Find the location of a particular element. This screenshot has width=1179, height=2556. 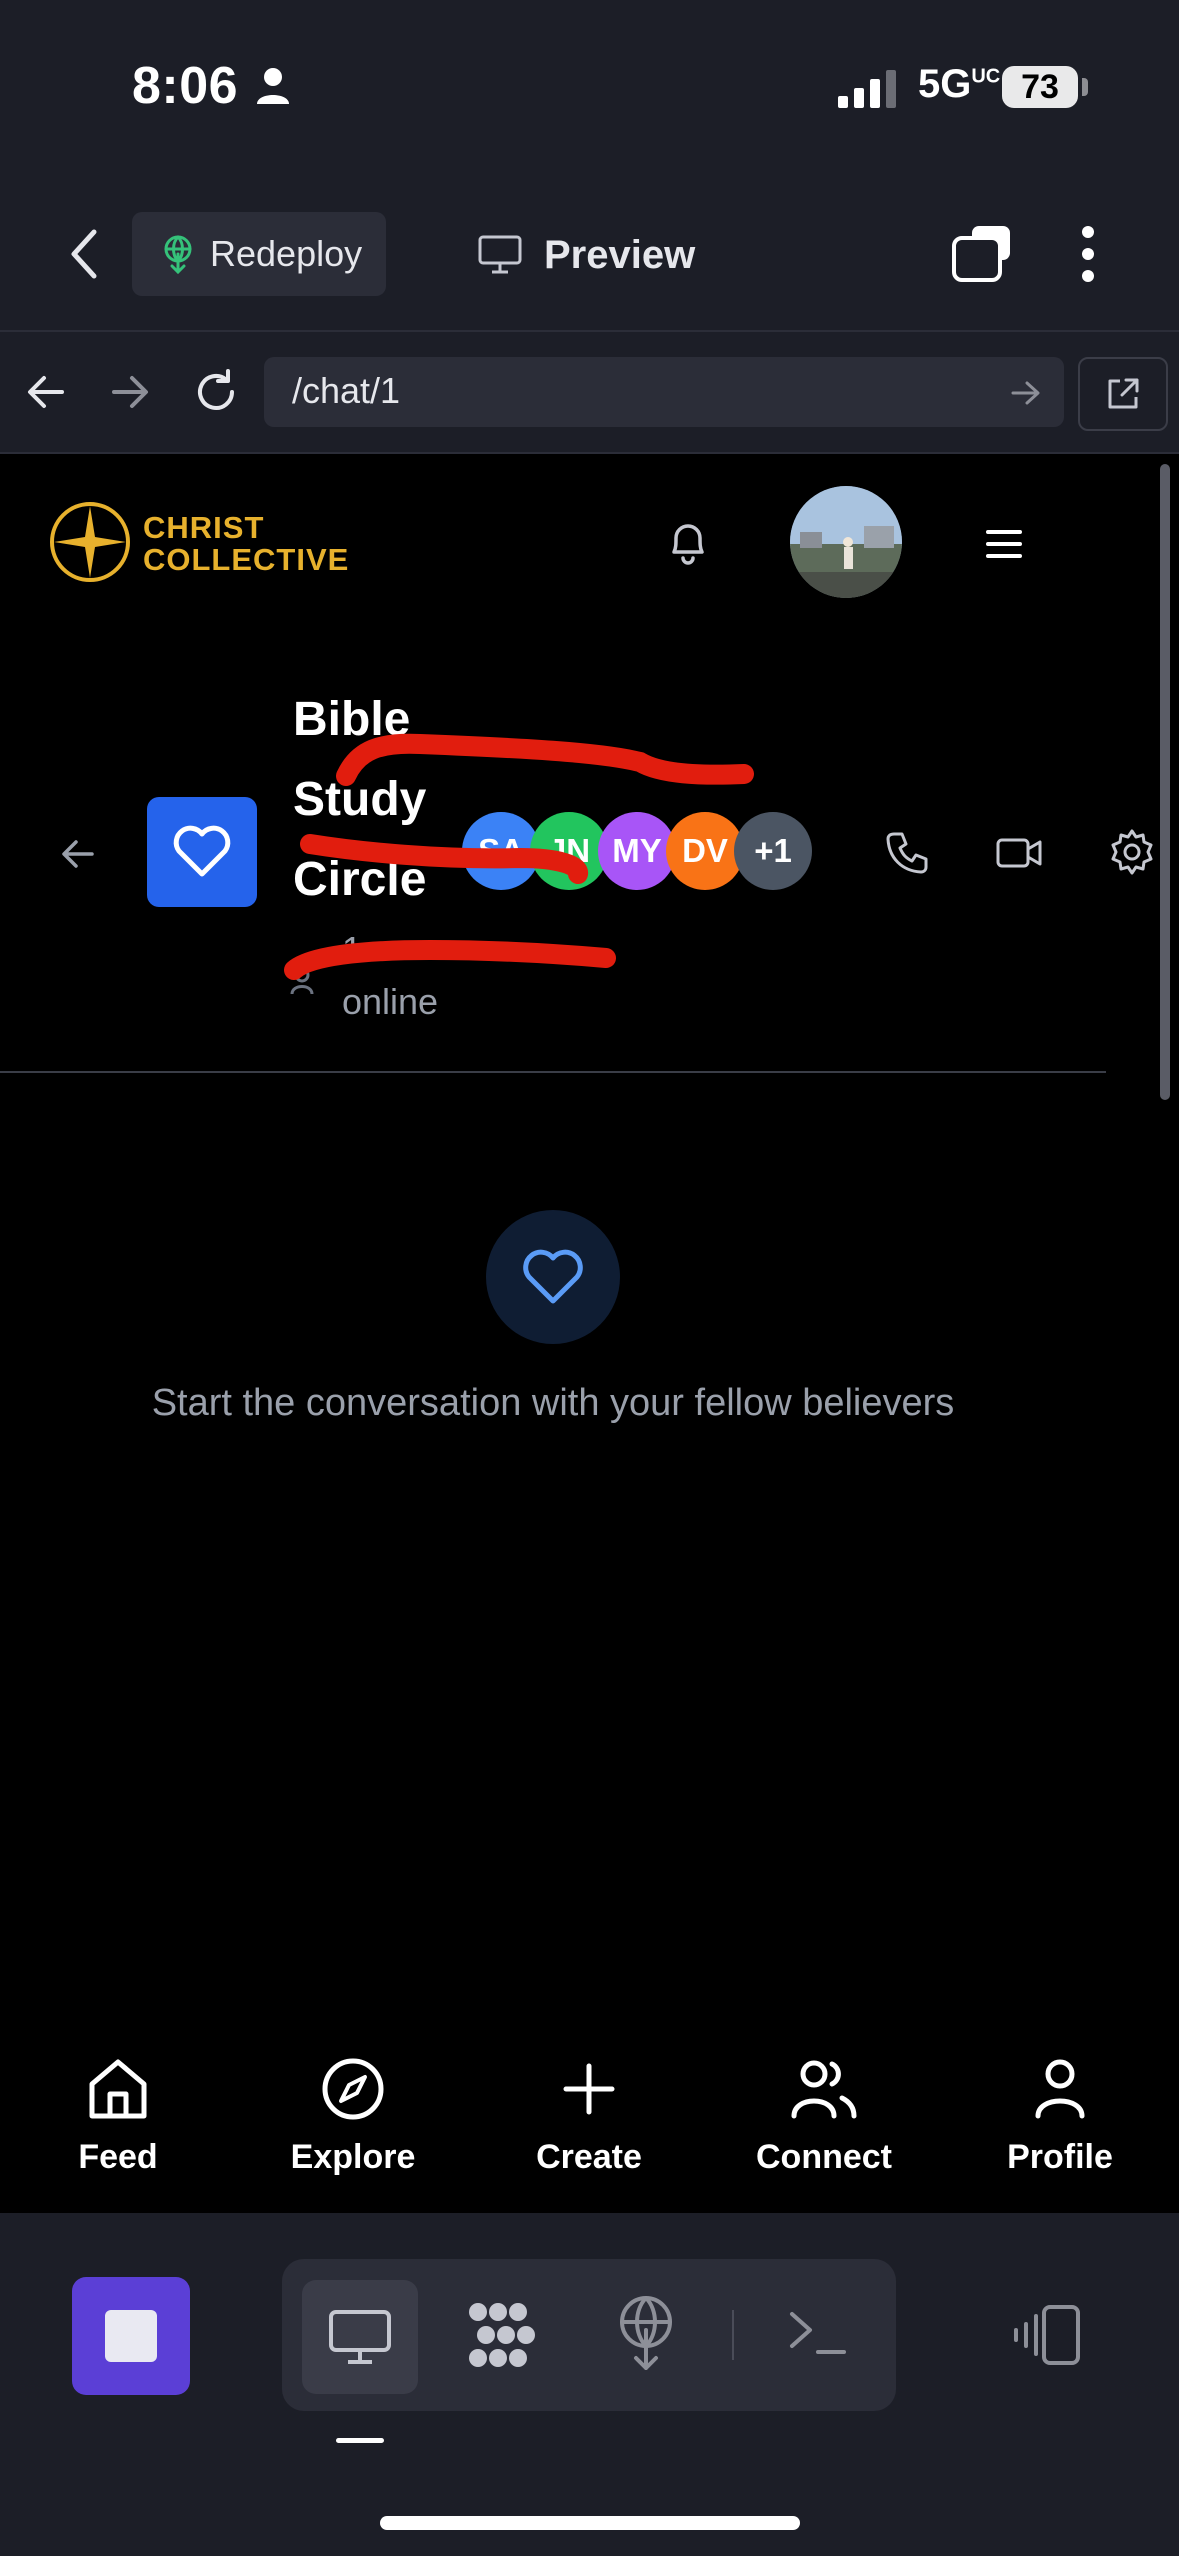

heart-icon is located at coordinates (553, 1277).